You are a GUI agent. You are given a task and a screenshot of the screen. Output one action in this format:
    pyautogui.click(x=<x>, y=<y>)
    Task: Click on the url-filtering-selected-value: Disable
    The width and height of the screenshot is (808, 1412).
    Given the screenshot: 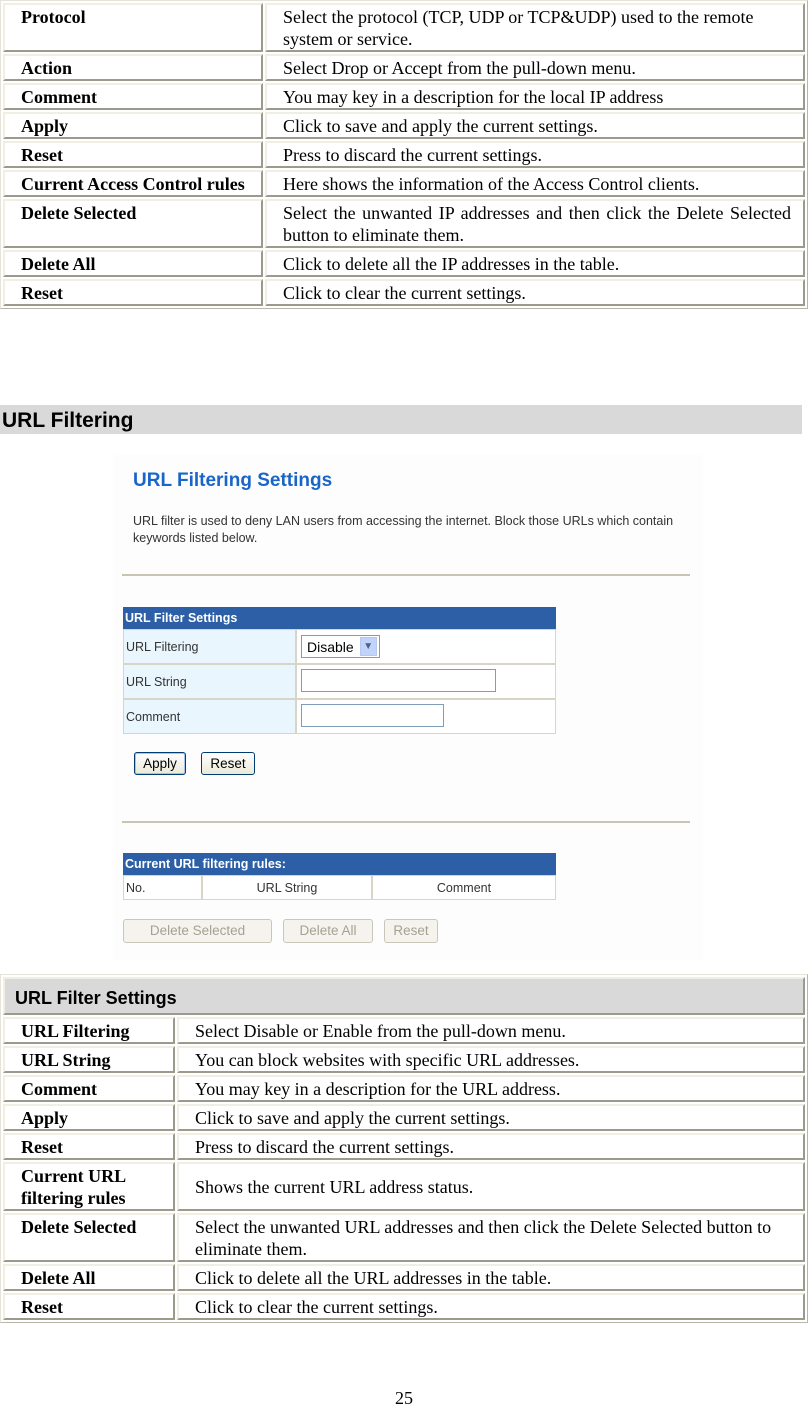 What is the action you would take?
    pyautogui.click(x=330, y=646)
    